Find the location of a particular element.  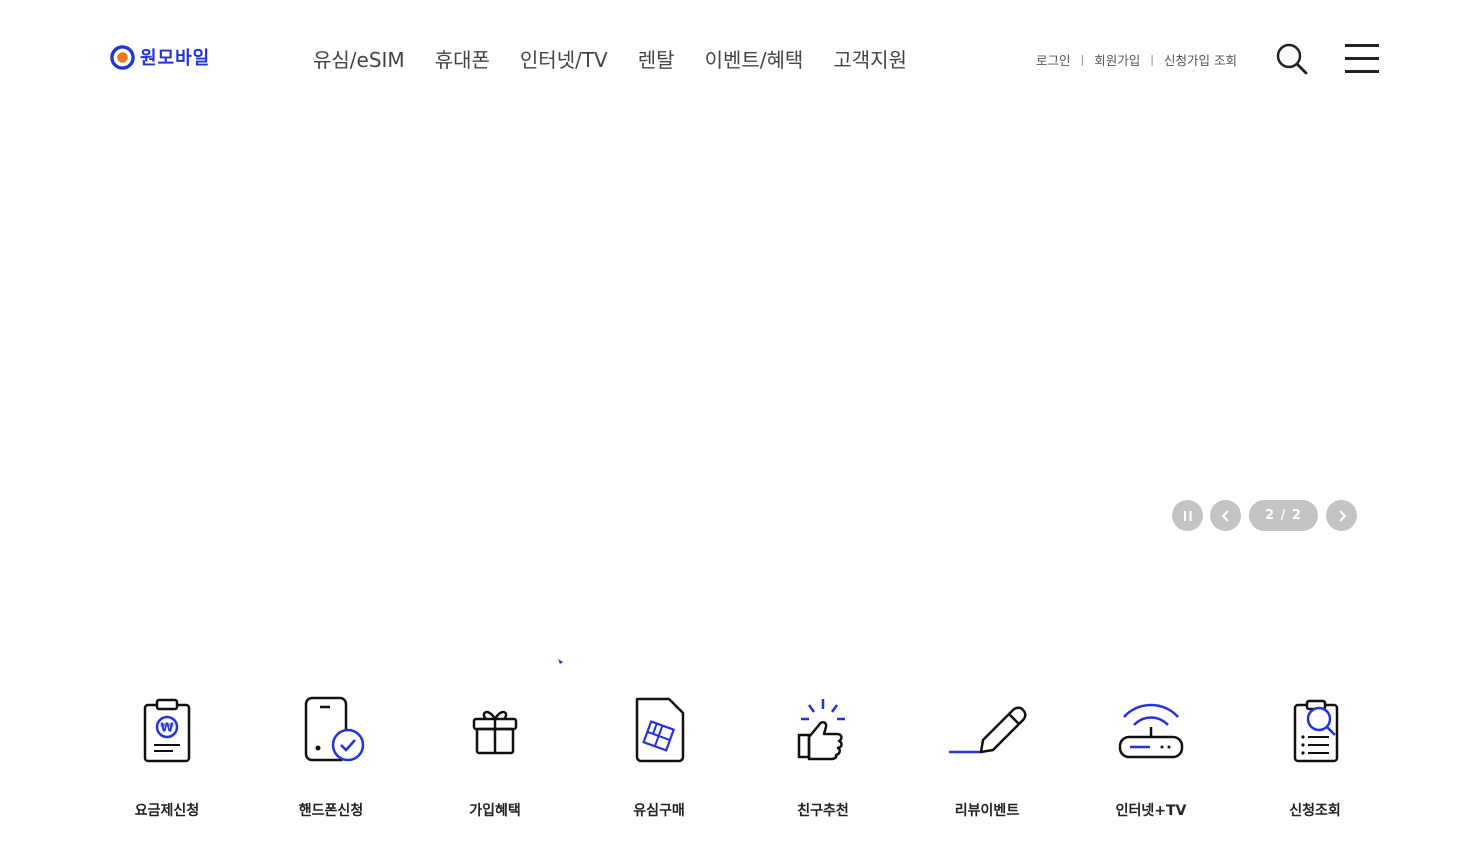

router-wifi-icon is located at coordinates (1151, 731).